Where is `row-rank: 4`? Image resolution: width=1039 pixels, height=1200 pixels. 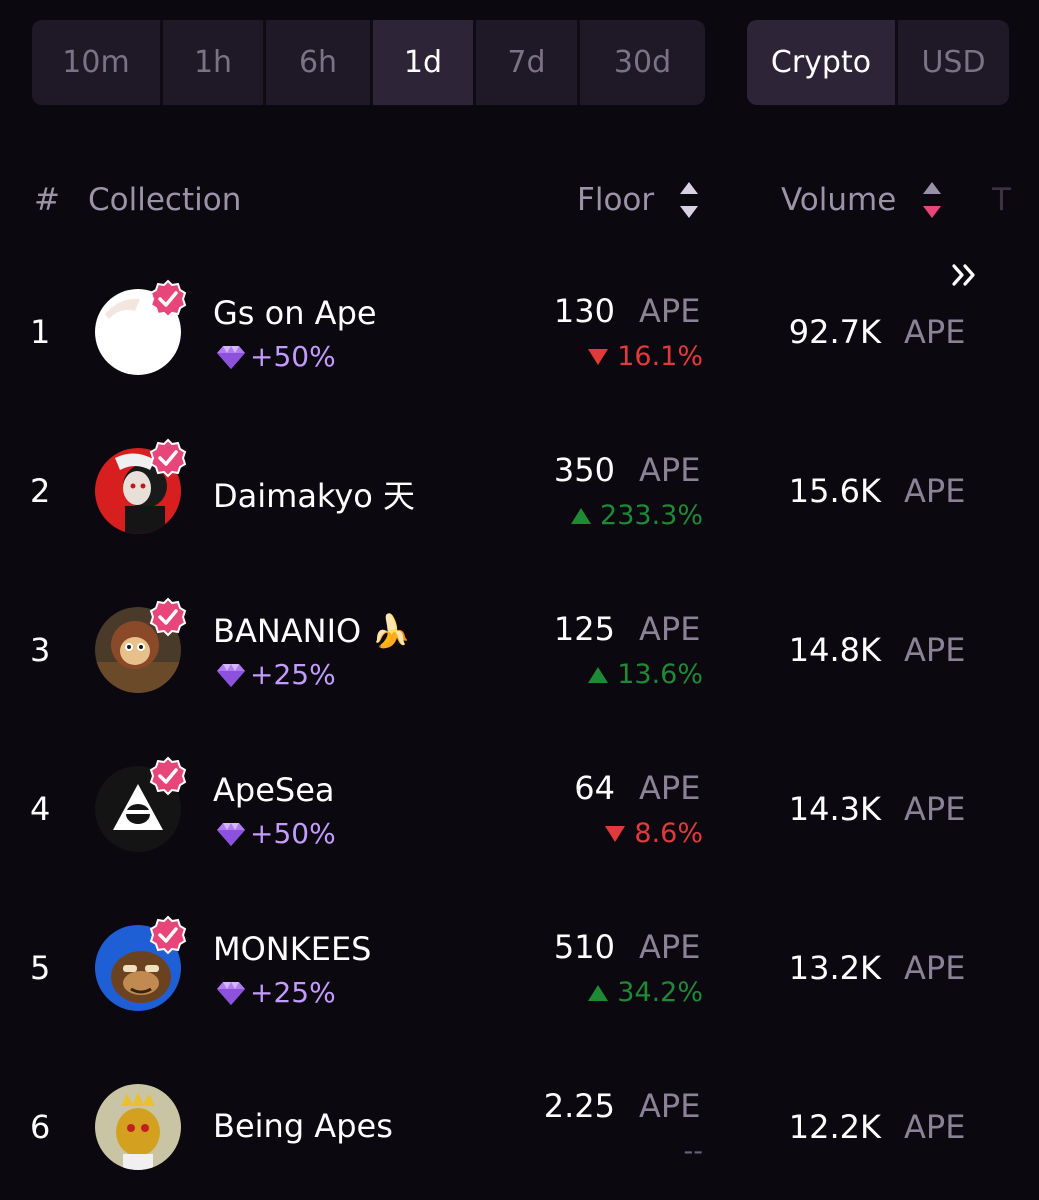 row-rank: 4 is located at coordinates (40, 808).